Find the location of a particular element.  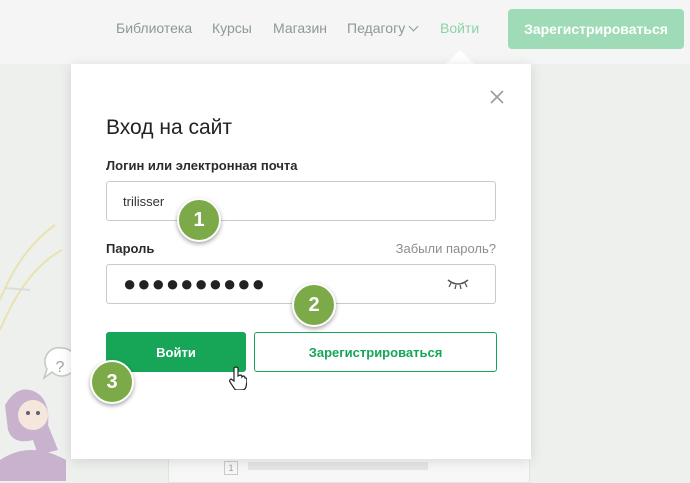

register-button: Зарегистрироваться is located at coordinates (375, 352).